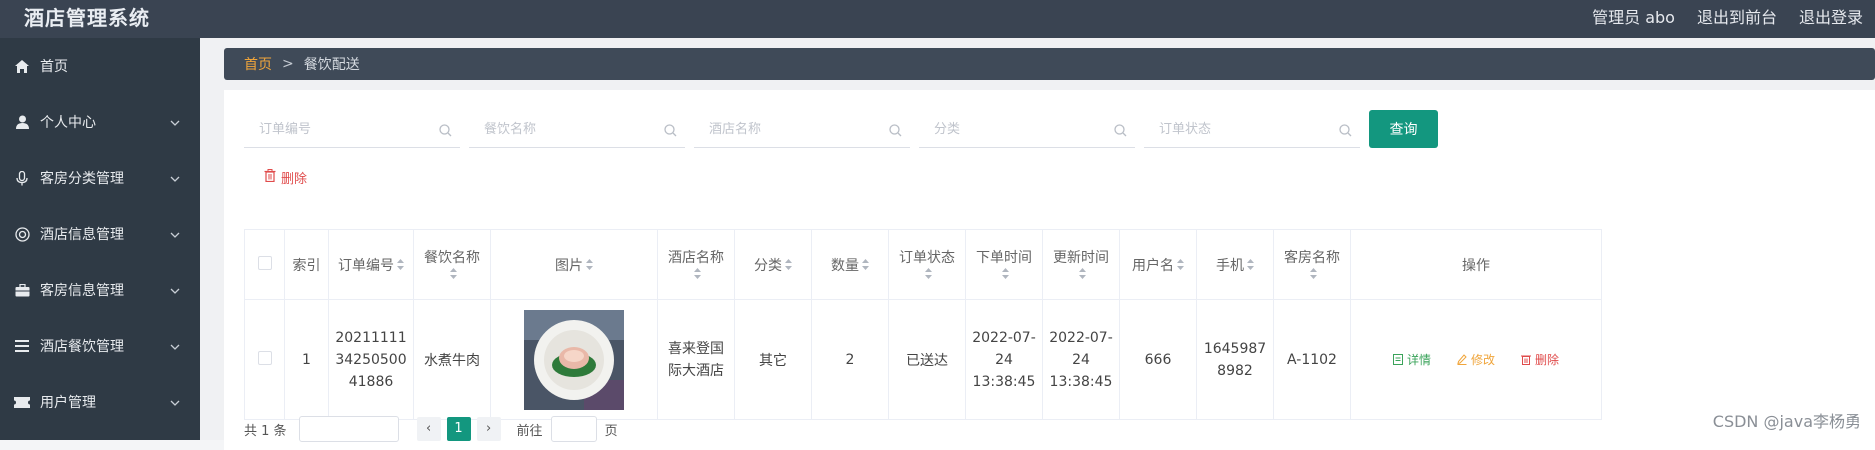 The height and width of the screenshot is (450, 1875). What do you see at coordinates (850, 360) in the screenshot?
I see `cell-quantity: 2` at bounding box center [850, 360].